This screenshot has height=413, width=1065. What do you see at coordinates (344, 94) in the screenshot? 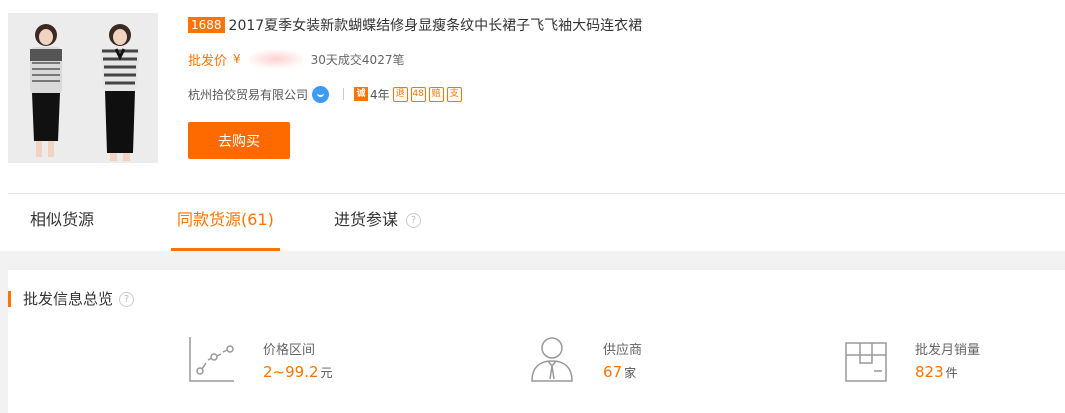
I see `divider` at bounding box center [344, 94].